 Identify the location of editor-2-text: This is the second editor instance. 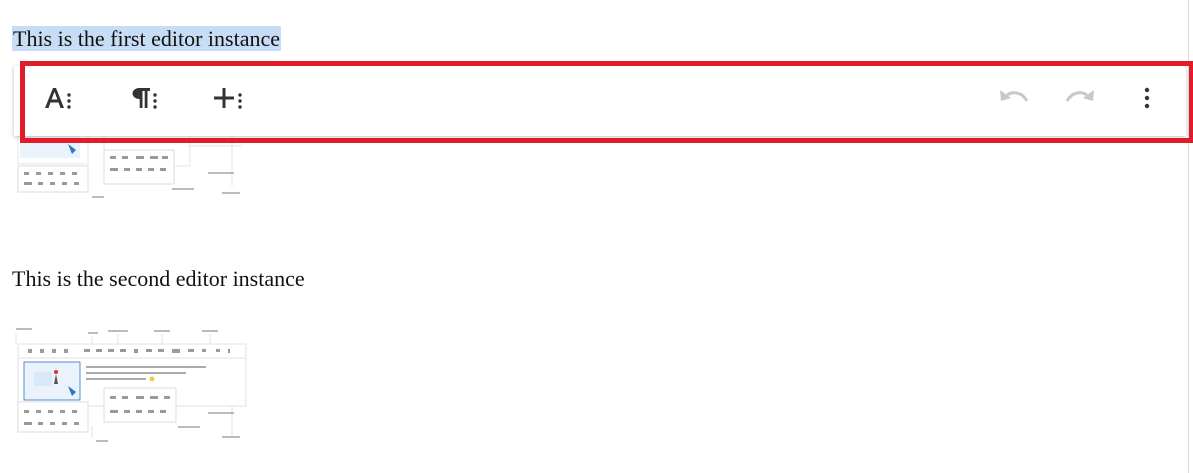
(158, 278).